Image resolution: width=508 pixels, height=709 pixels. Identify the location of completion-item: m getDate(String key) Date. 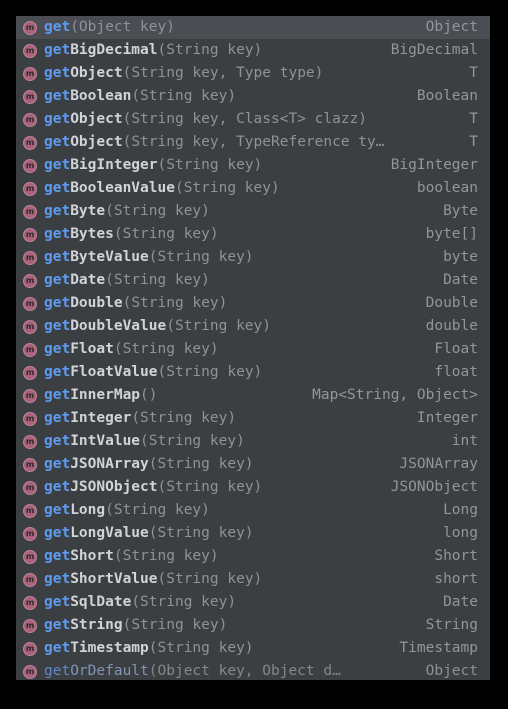
(253, 280).